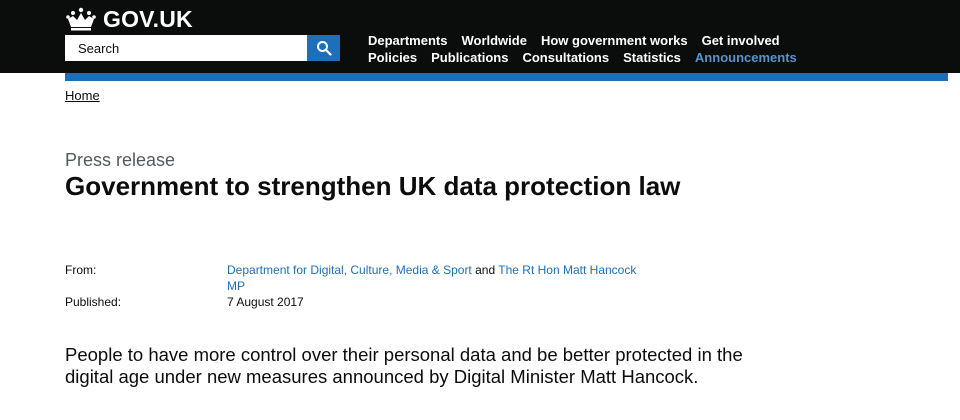 This screenshot has width=960, height=420. I want to click on nav-worldwide: Worldwide, so click(493, 40).